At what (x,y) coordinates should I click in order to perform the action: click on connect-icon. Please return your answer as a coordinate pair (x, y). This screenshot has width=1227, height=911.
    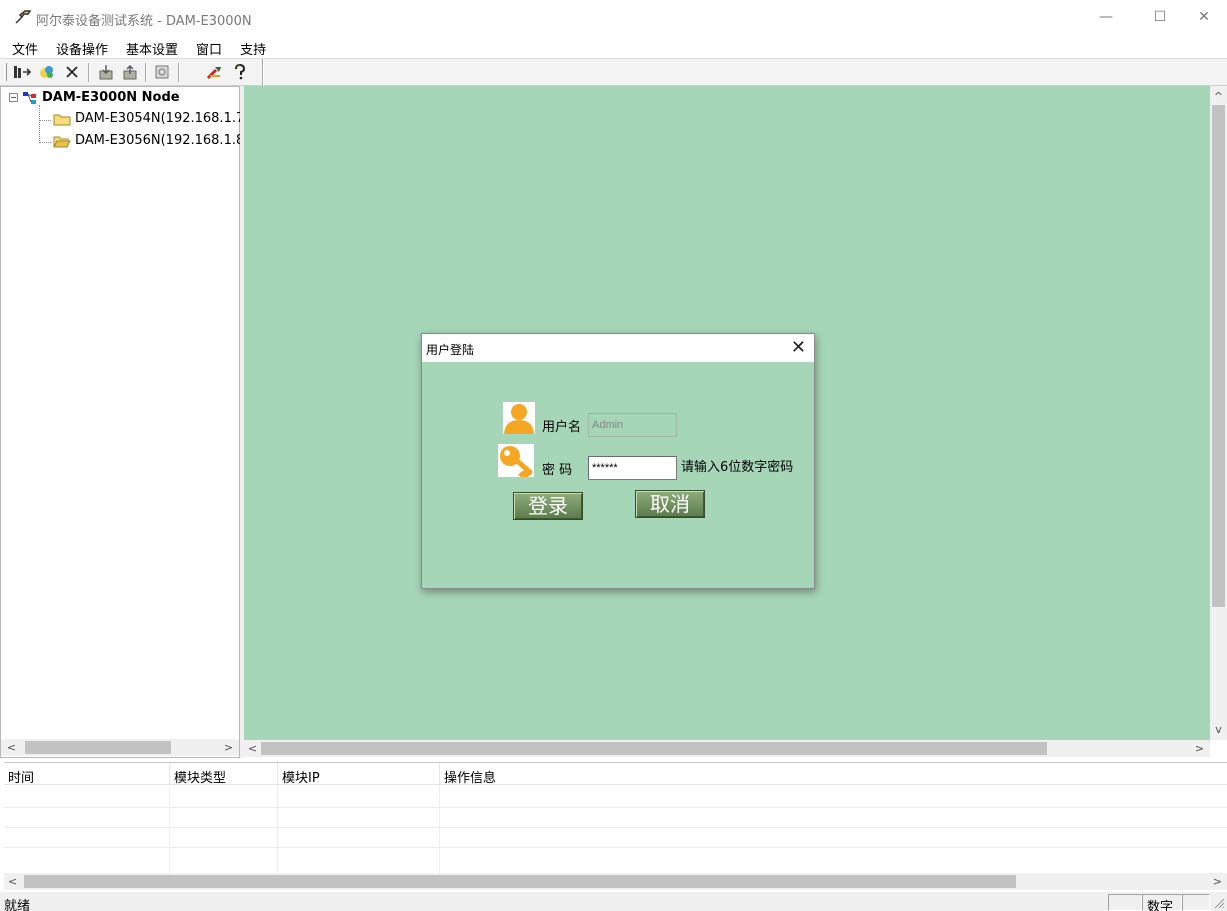
    Looking at the image, I should click on (22, 72).